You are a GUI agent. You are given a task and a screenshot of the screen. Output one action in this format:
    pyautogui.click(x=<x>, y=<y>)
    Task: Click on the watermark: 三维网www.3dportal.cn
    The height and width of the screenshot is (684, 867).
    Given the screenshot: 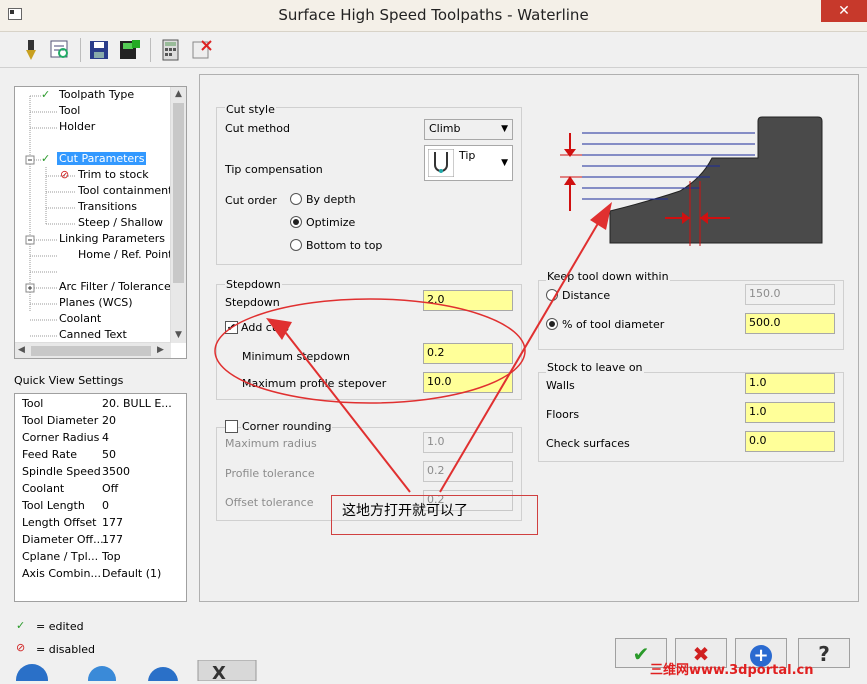 What is the action you would take?
    pyautogui.click(x=732, y=670)
    